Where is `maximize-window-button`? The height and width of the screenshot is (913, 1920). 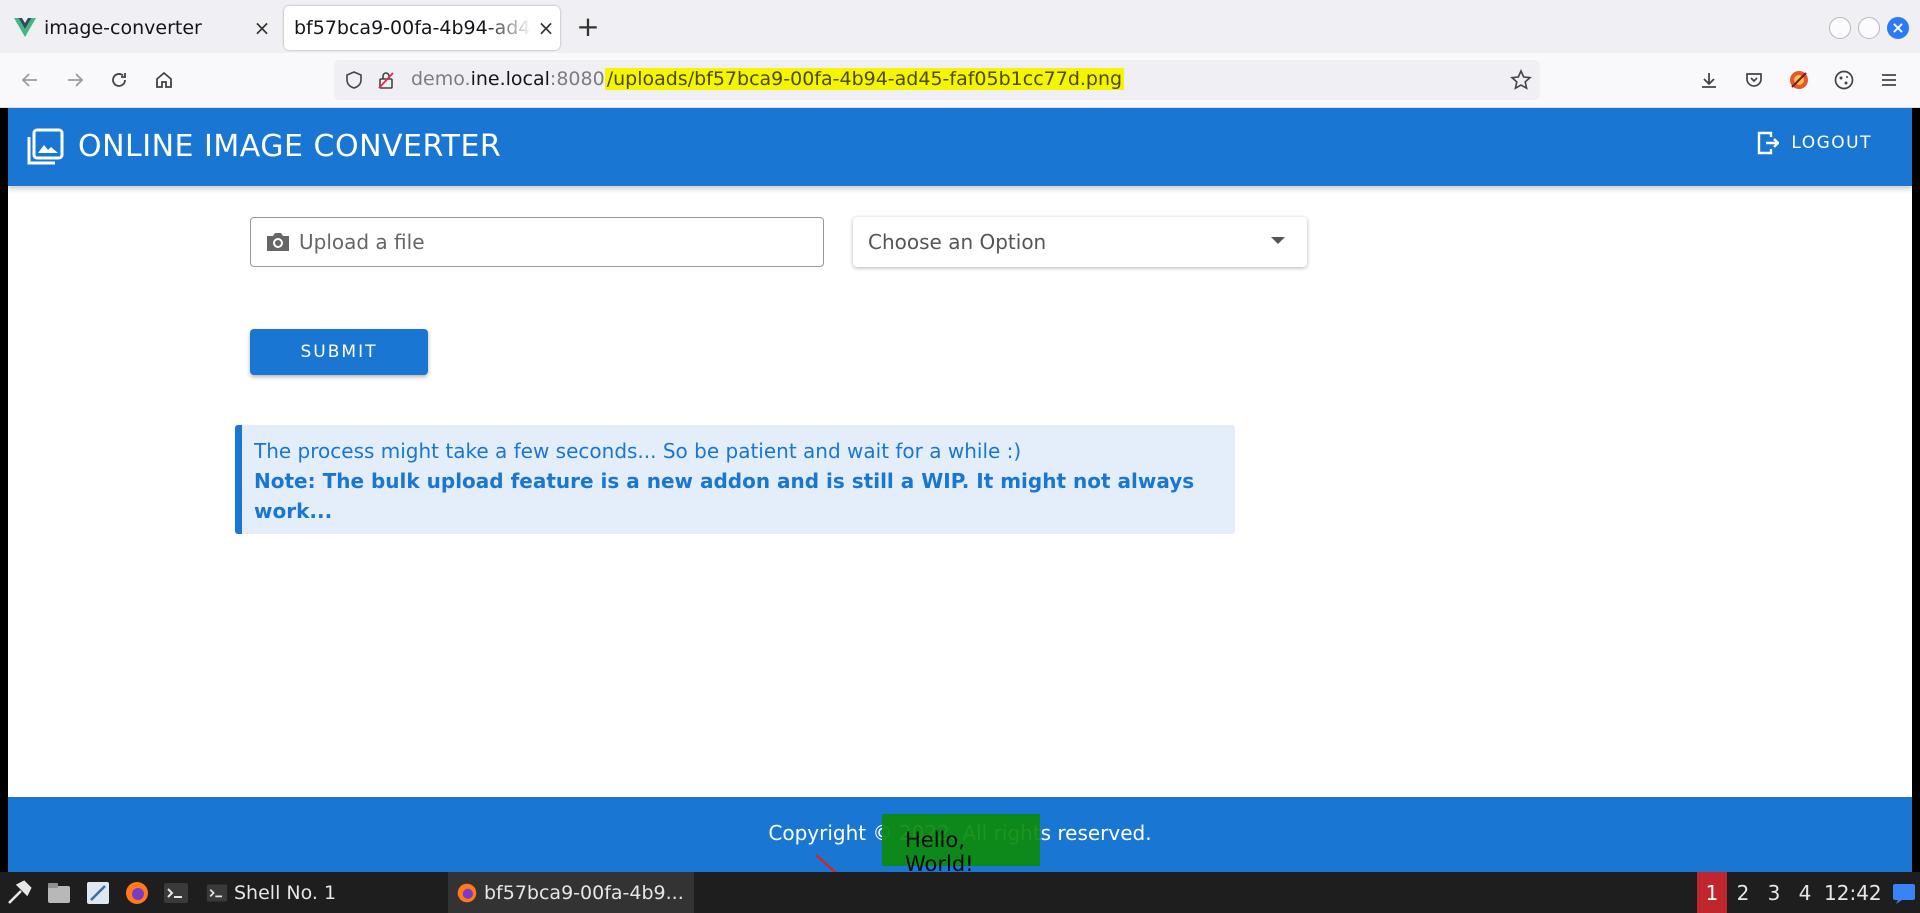 maximize-window-button is located at coordinates (1869, 28).